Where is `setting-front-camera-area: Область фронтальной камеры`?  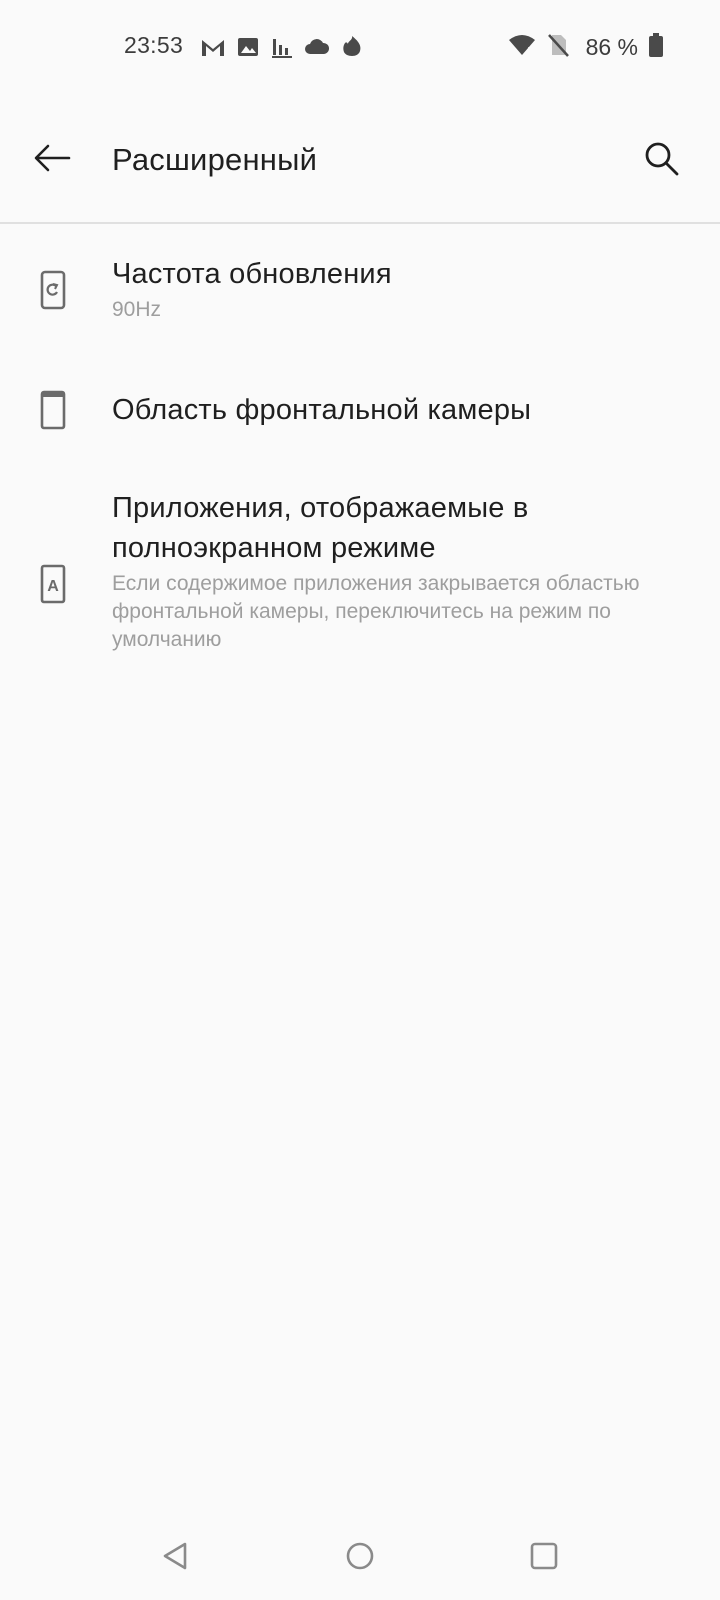
setting-front-camera-area: Область фронтальной камеры is located at coordinates (360, 410).